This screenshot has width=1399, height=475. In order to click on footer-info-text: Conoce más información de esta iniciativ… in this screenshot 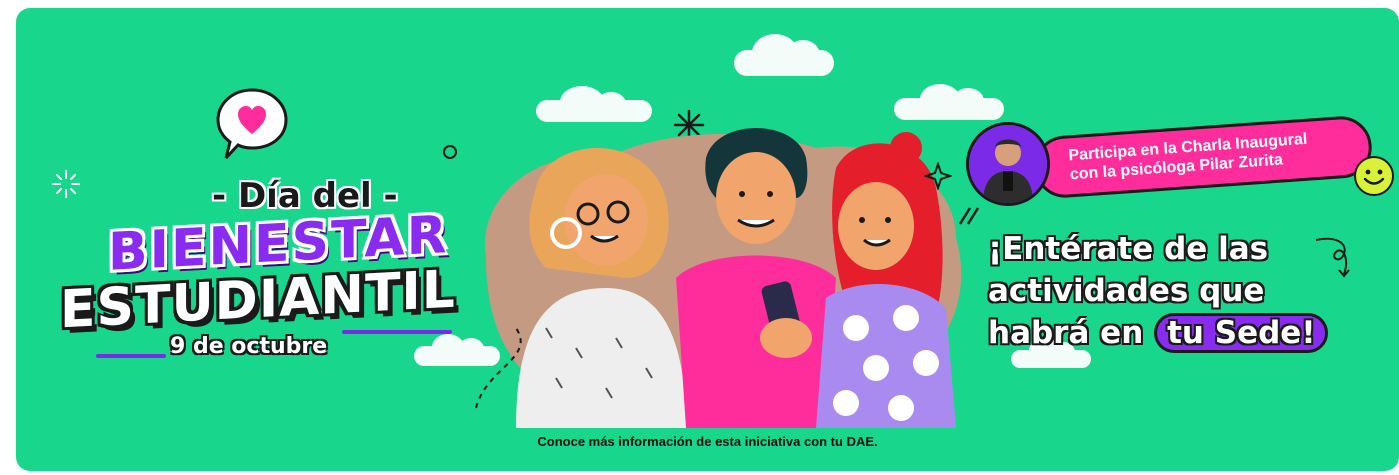, I will do `click(707, 441)`.